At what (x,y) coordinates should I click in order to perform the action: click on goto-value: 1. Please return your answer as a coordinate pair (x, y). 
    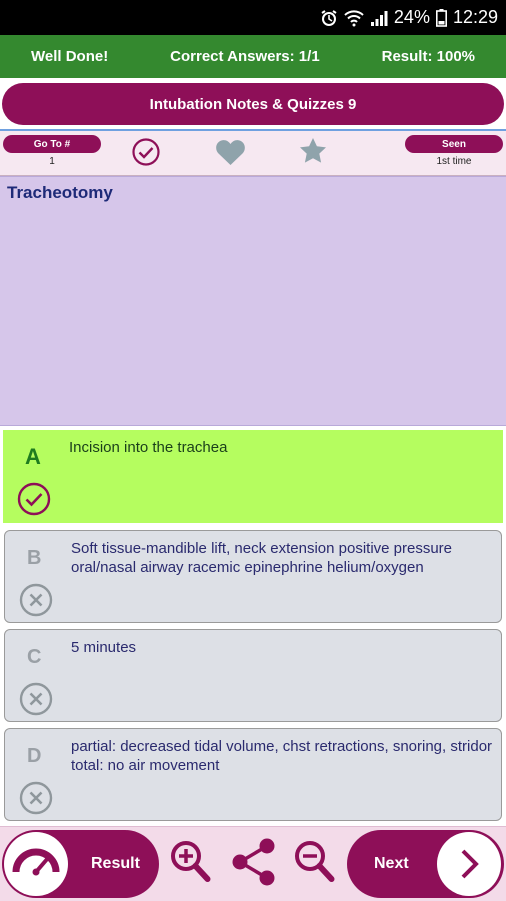
    Looking at the image, I should click on (52, 161).